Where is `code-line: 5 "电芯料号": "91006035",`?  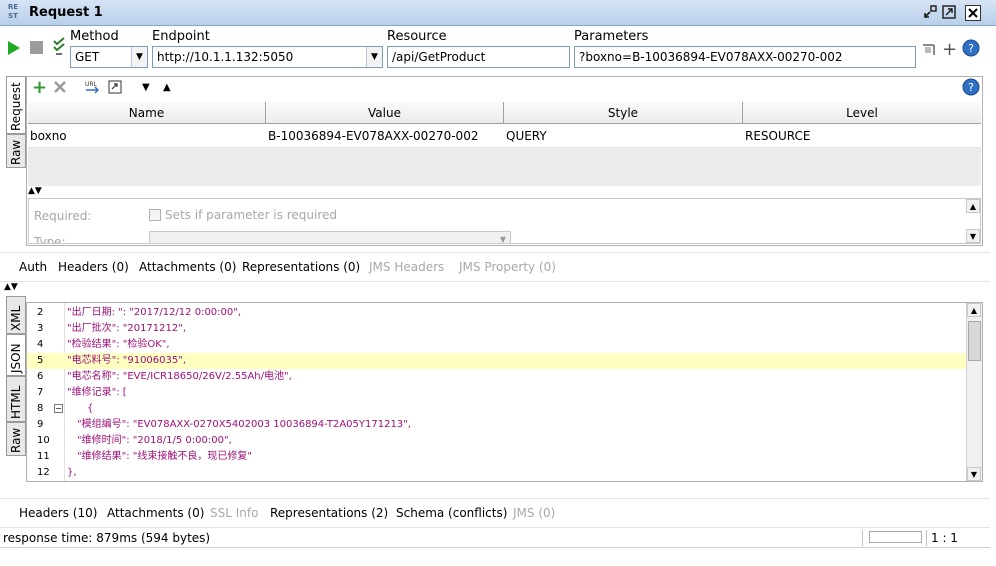
code-line: 5 "电芯料号": "91006035", is located at coordinates (497, 361).